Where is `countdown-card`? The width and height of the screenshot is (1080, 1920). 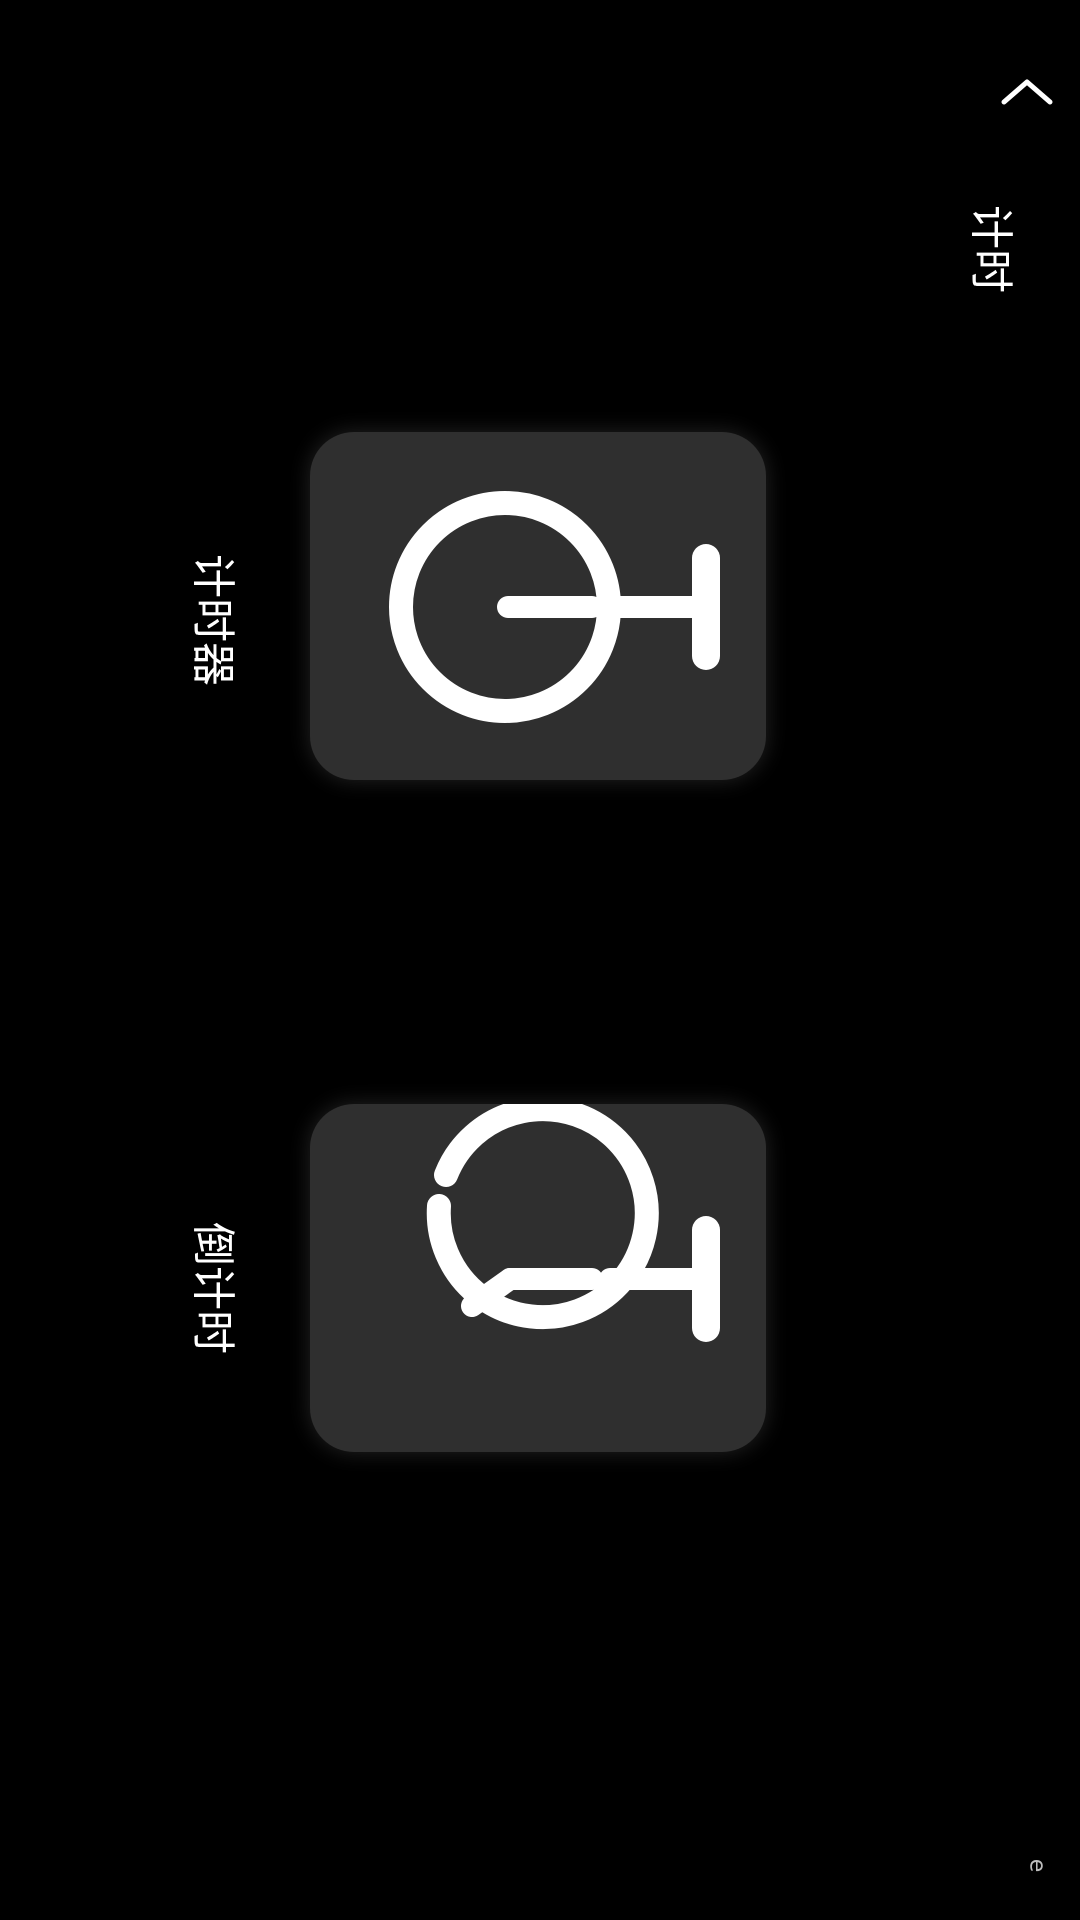
countdown-card is located at coordinates (538, 1278).